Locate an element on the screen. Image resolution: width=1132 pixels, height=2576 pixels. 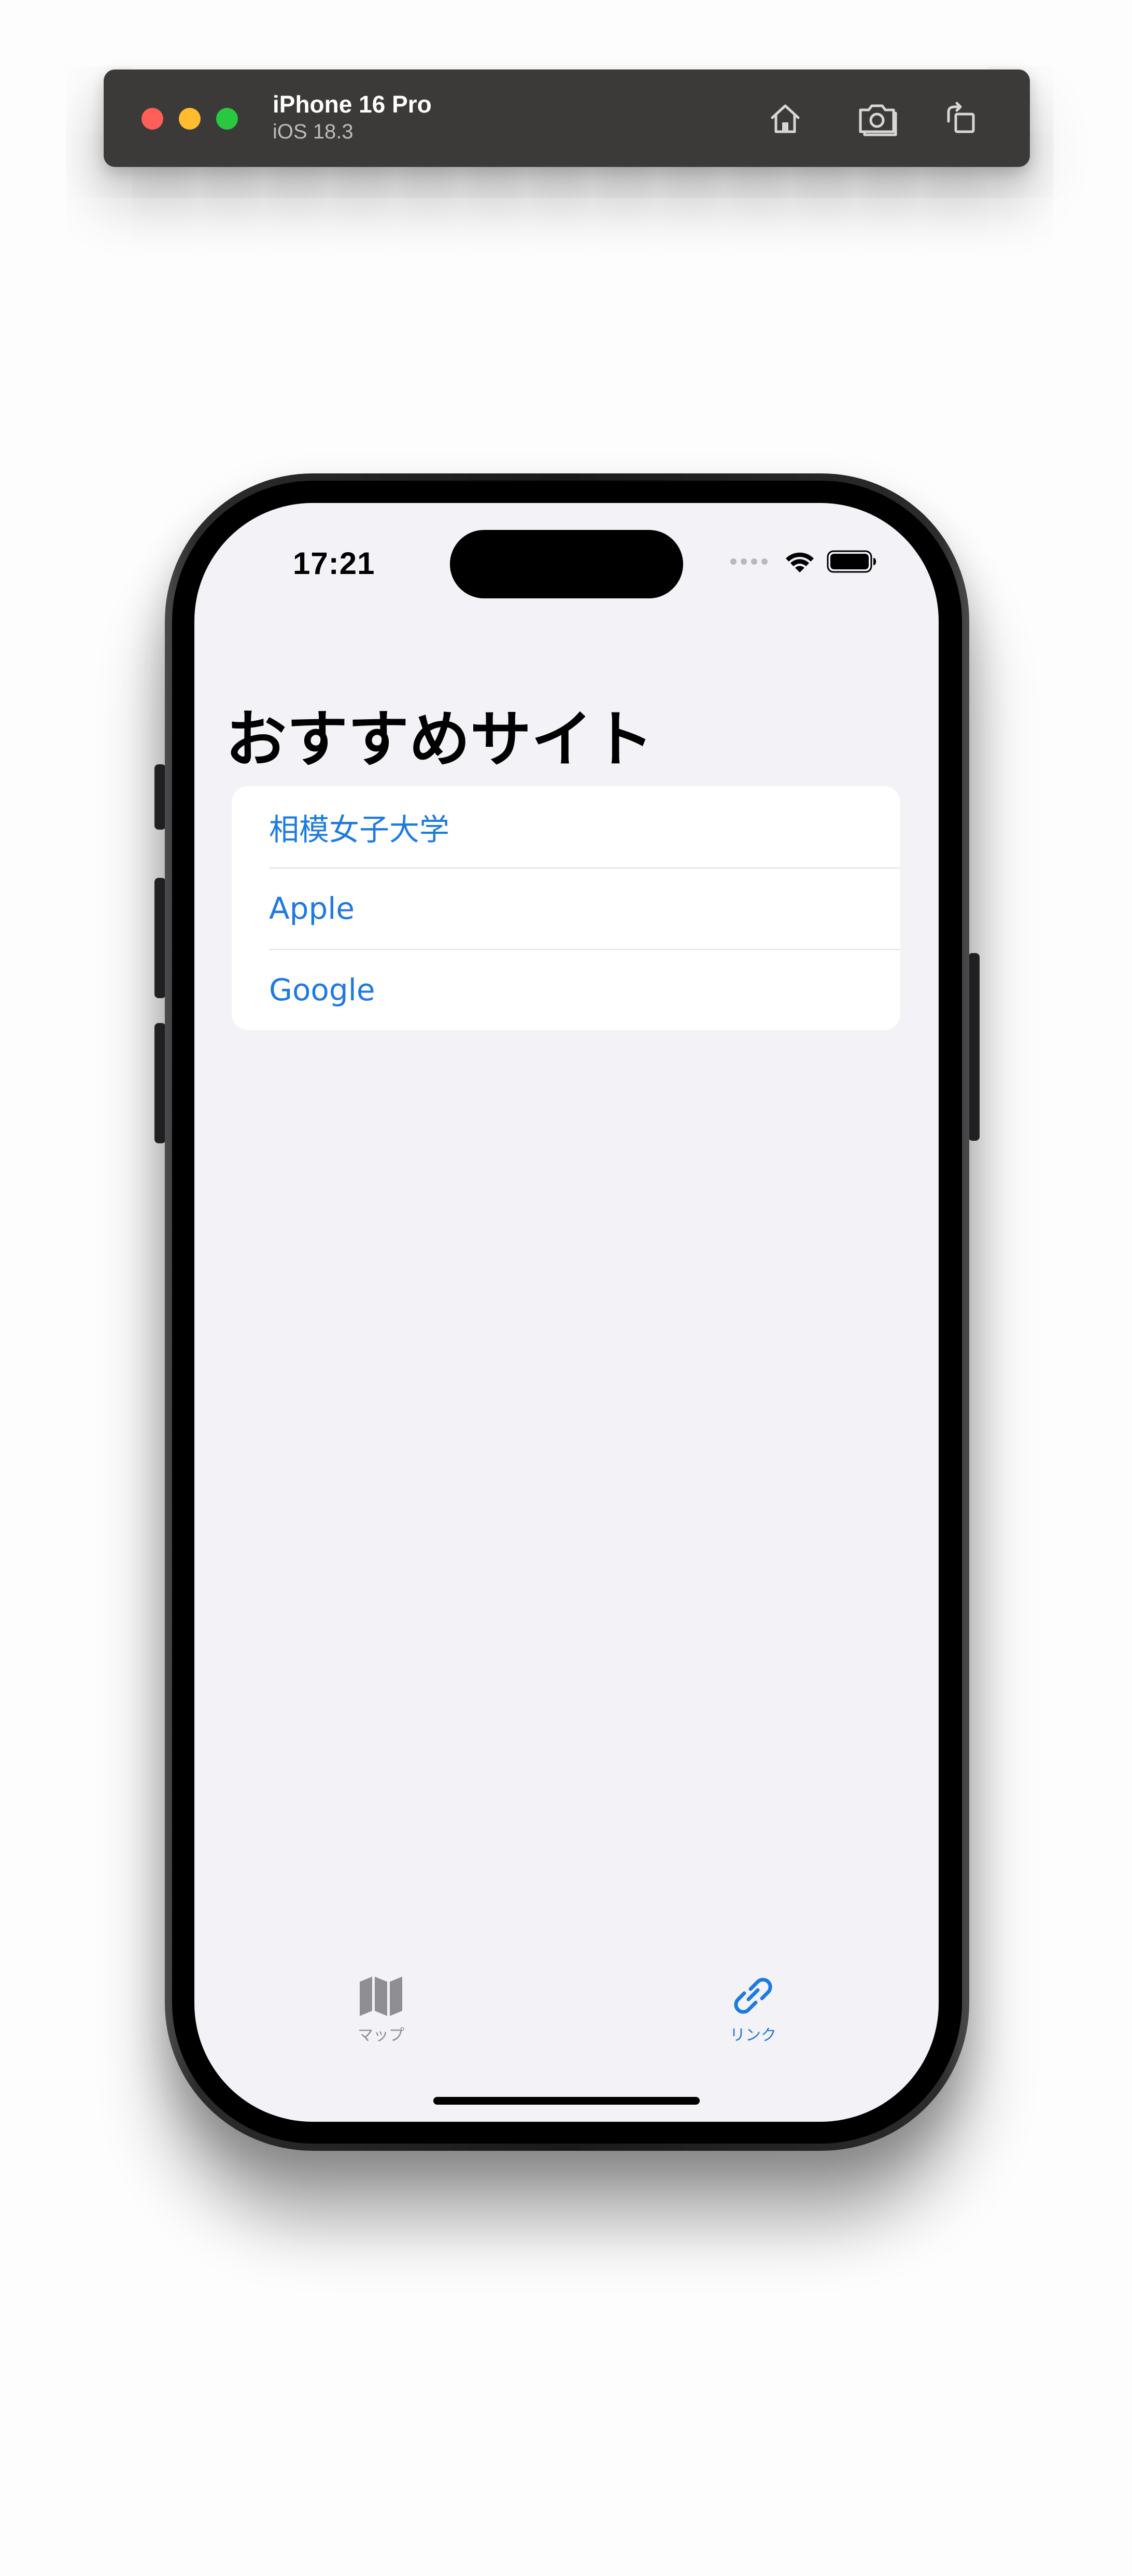
power-button is located at coordinates (974, 1047).